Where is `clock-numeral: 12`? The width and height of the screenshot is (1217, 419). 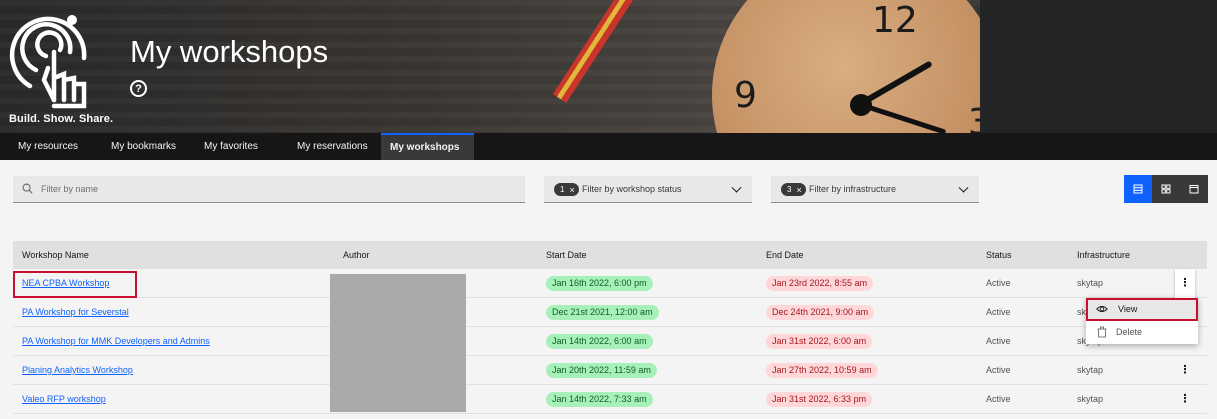 clock-numeral: 12 is located at coordinates (895, 20).